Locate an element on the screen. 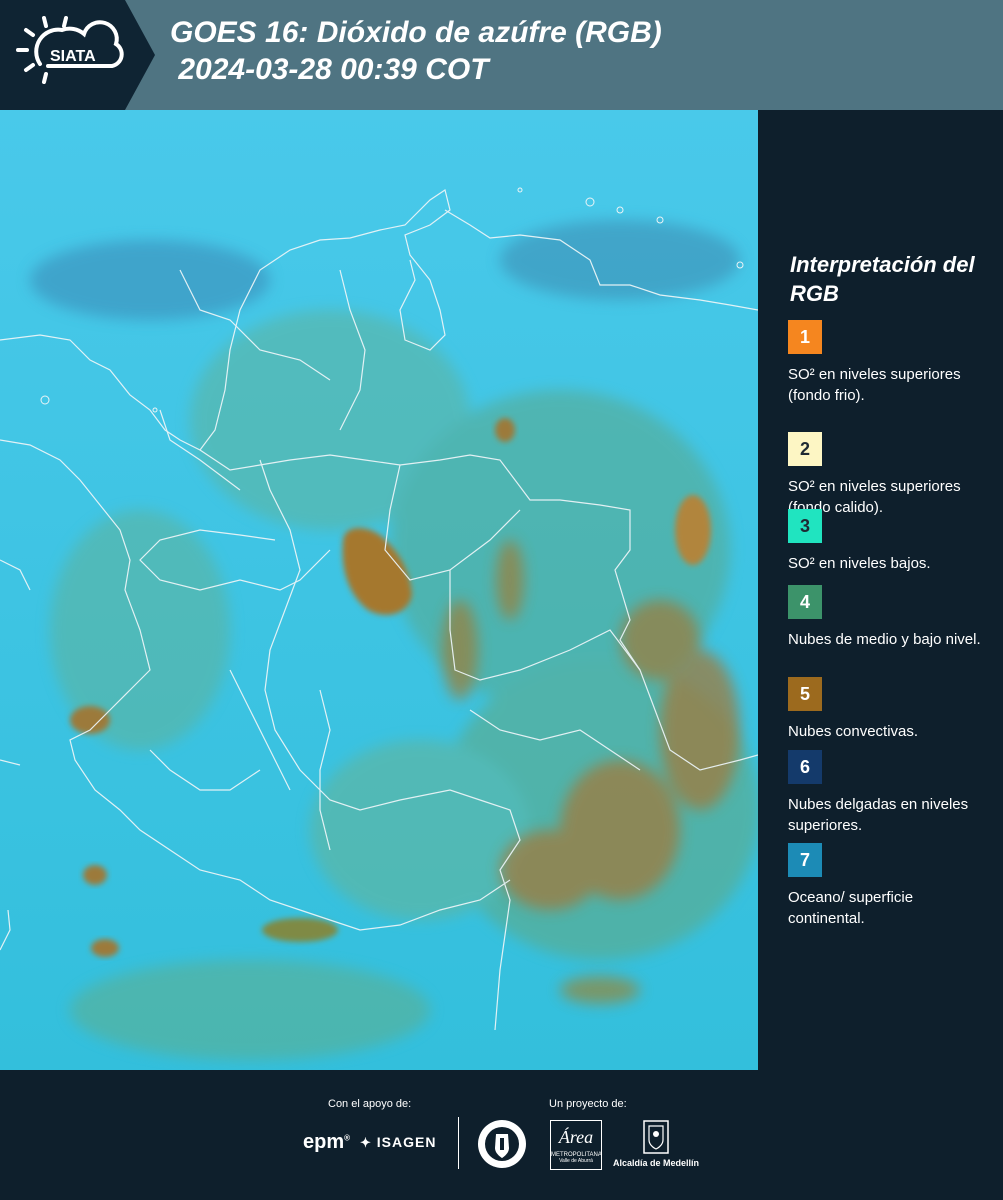  epm-logo-text: epm is located at coordinates (324, 1142).